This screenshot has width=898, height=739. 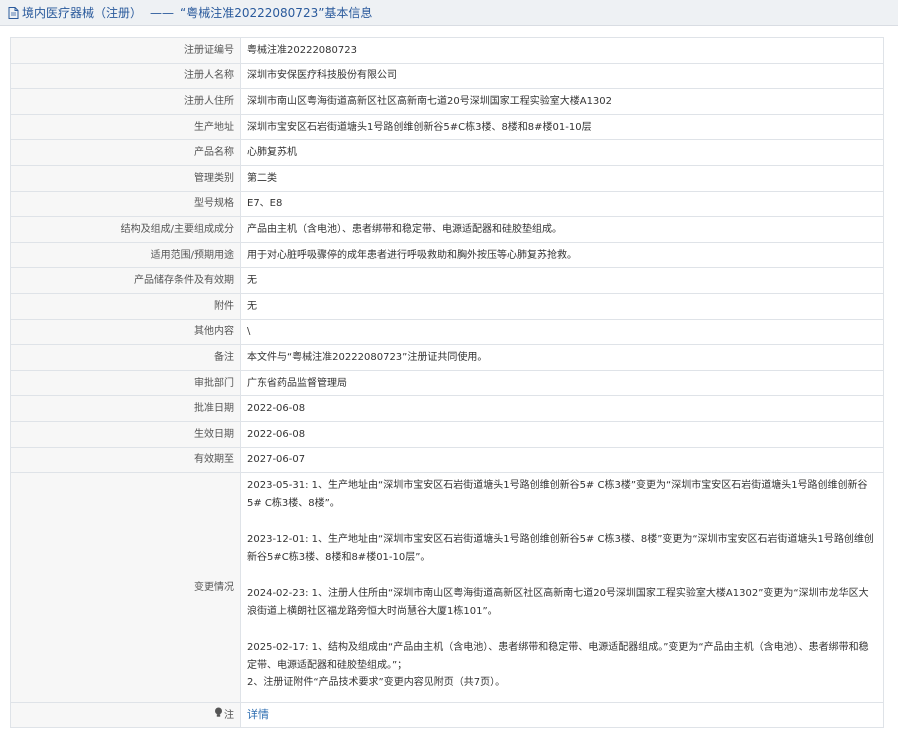 What do you see at coordinates (125, 434) in the screenshot?
I see `row-label: 生效日期` at bounding box center [125, 434].